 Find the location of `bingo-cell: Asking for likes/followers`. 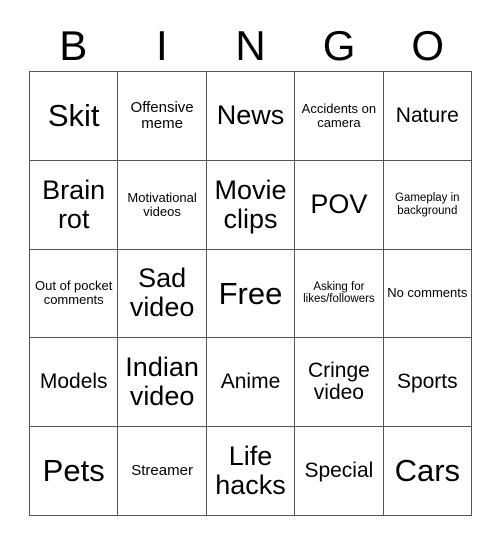

bingo-cell: Asking for likes/followers is located at coordinates (339, 294).